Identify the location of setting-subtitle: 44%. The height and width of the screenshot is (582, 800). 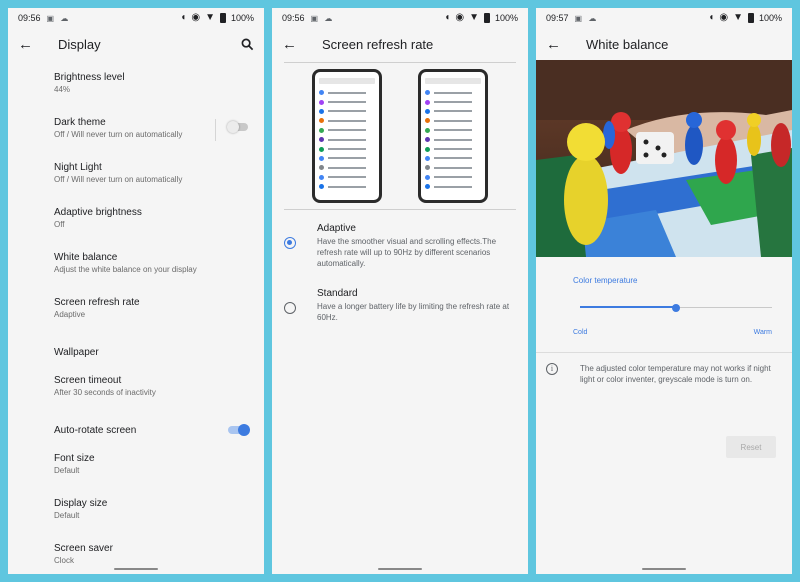
(62, 89).